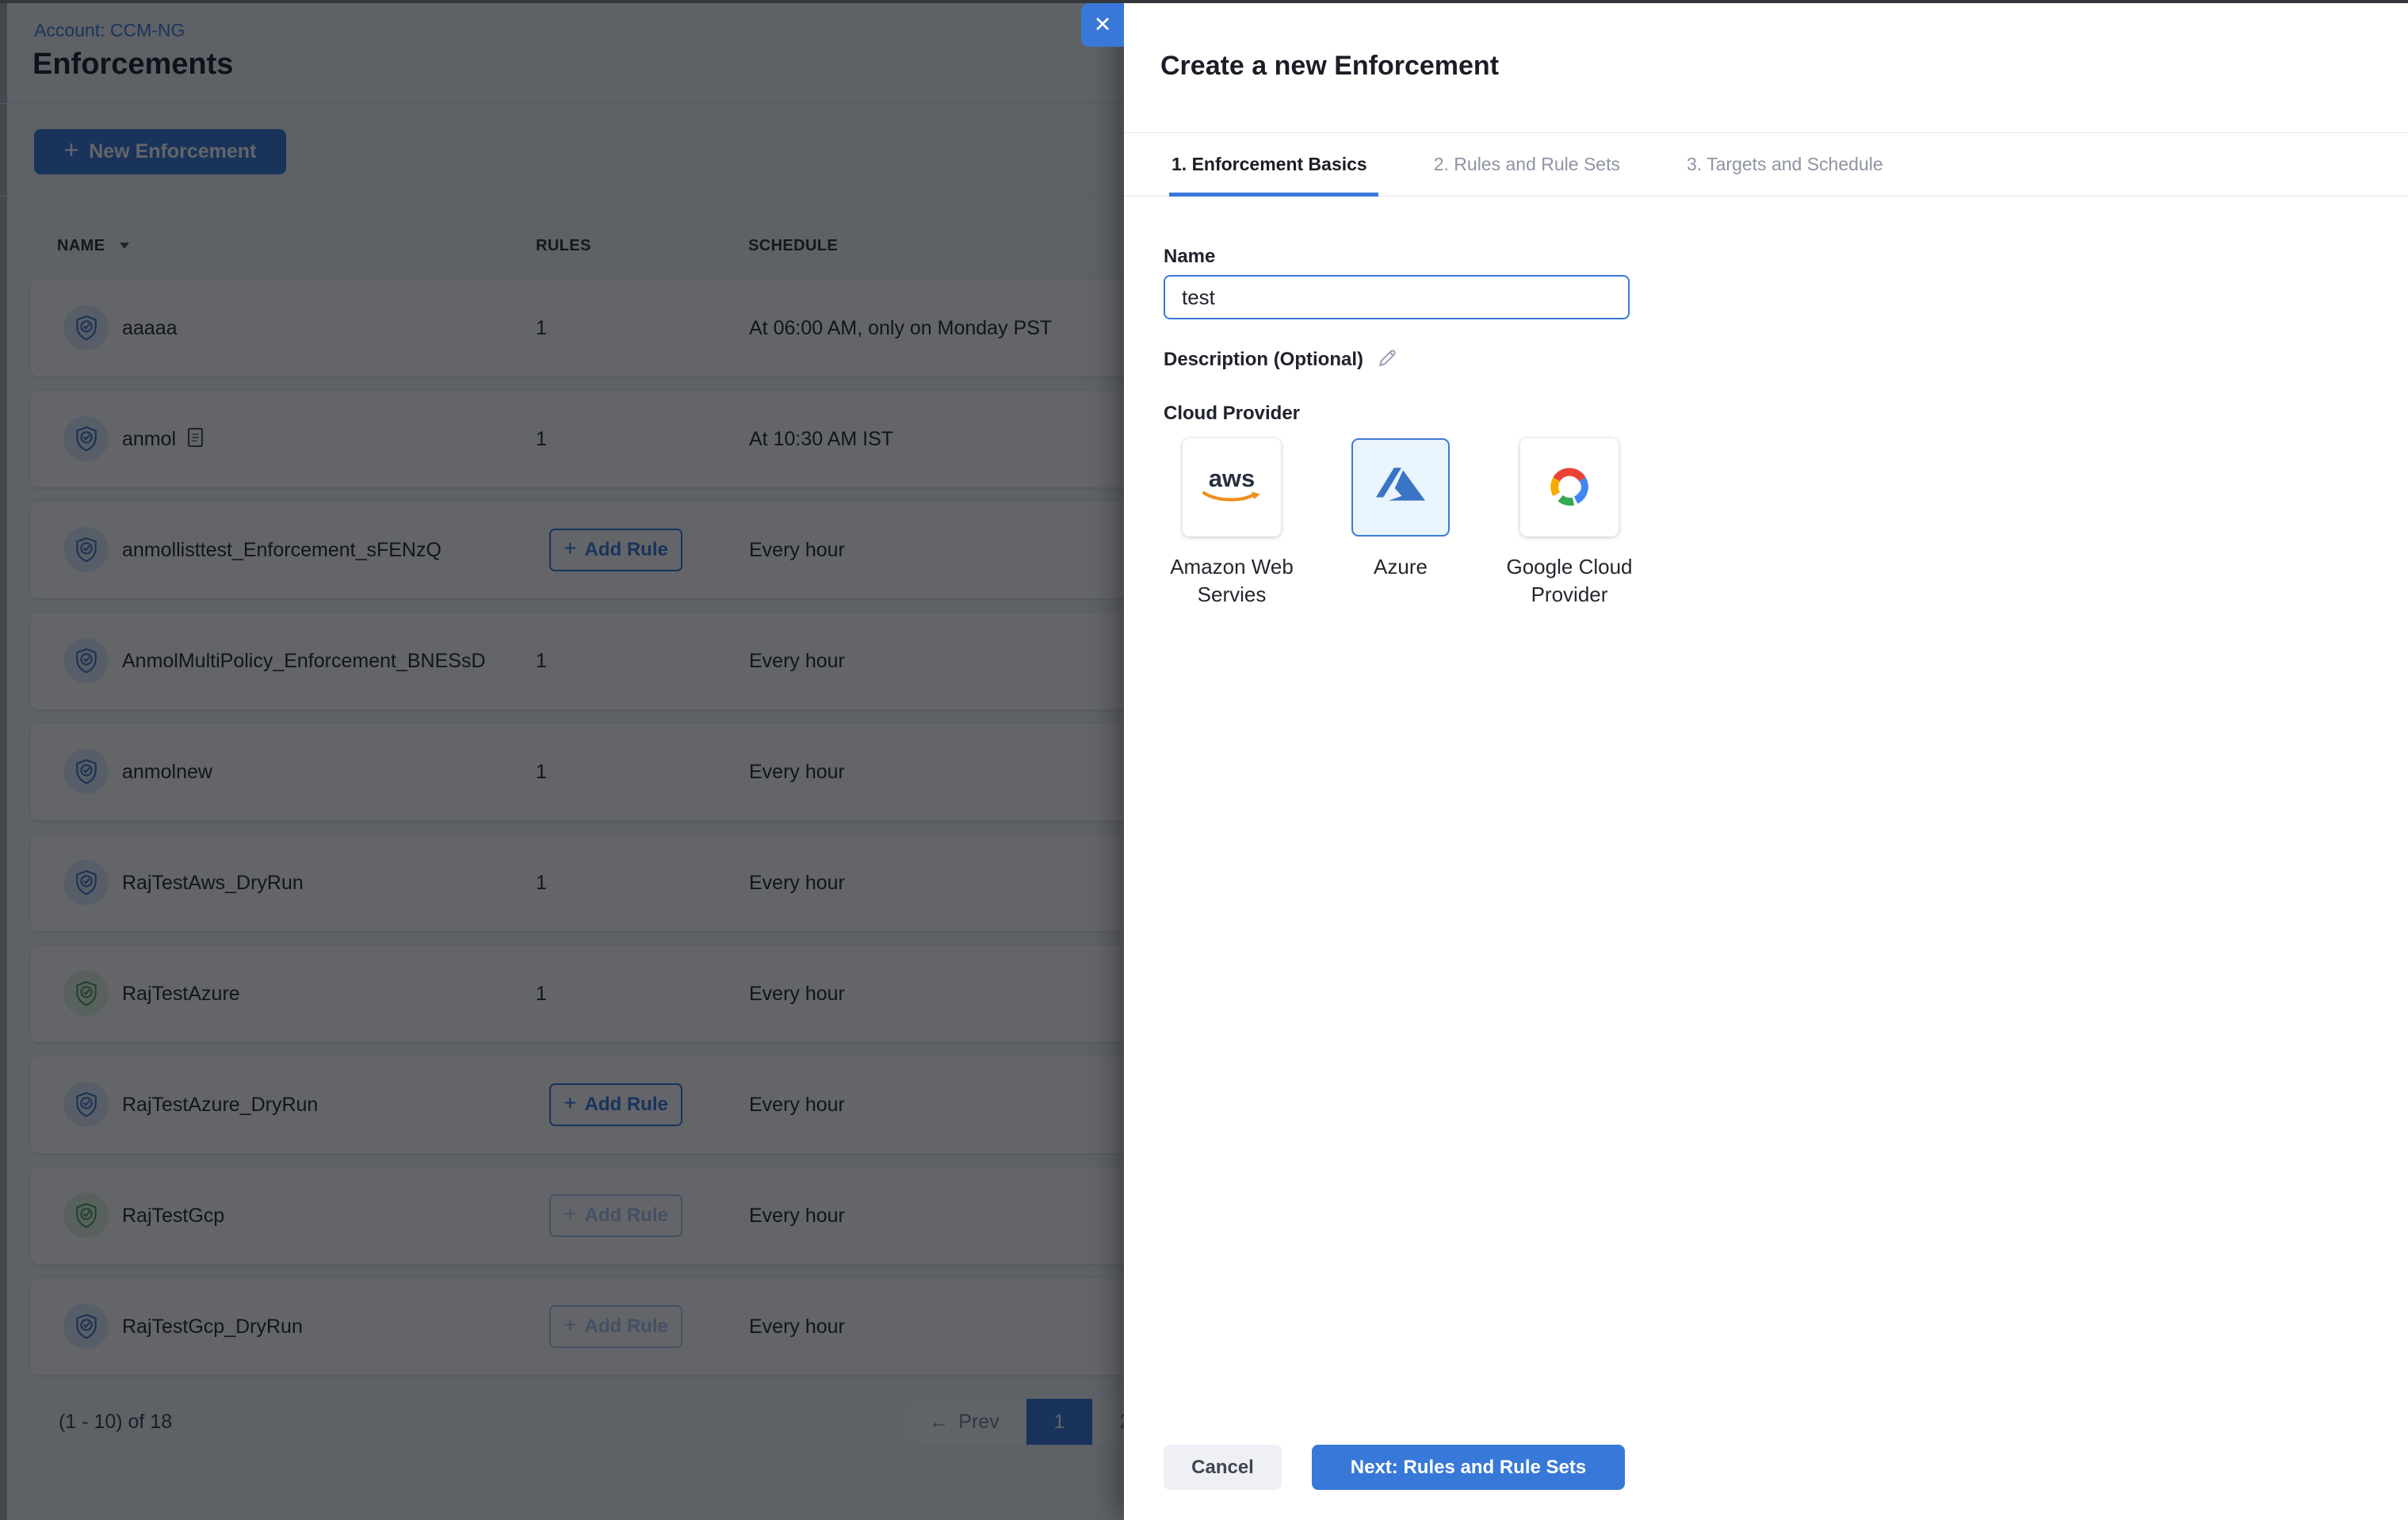 The width and height of the screenshot is (2408, 1520). I want to click on google-cloud-logo, so click(1569, 488).